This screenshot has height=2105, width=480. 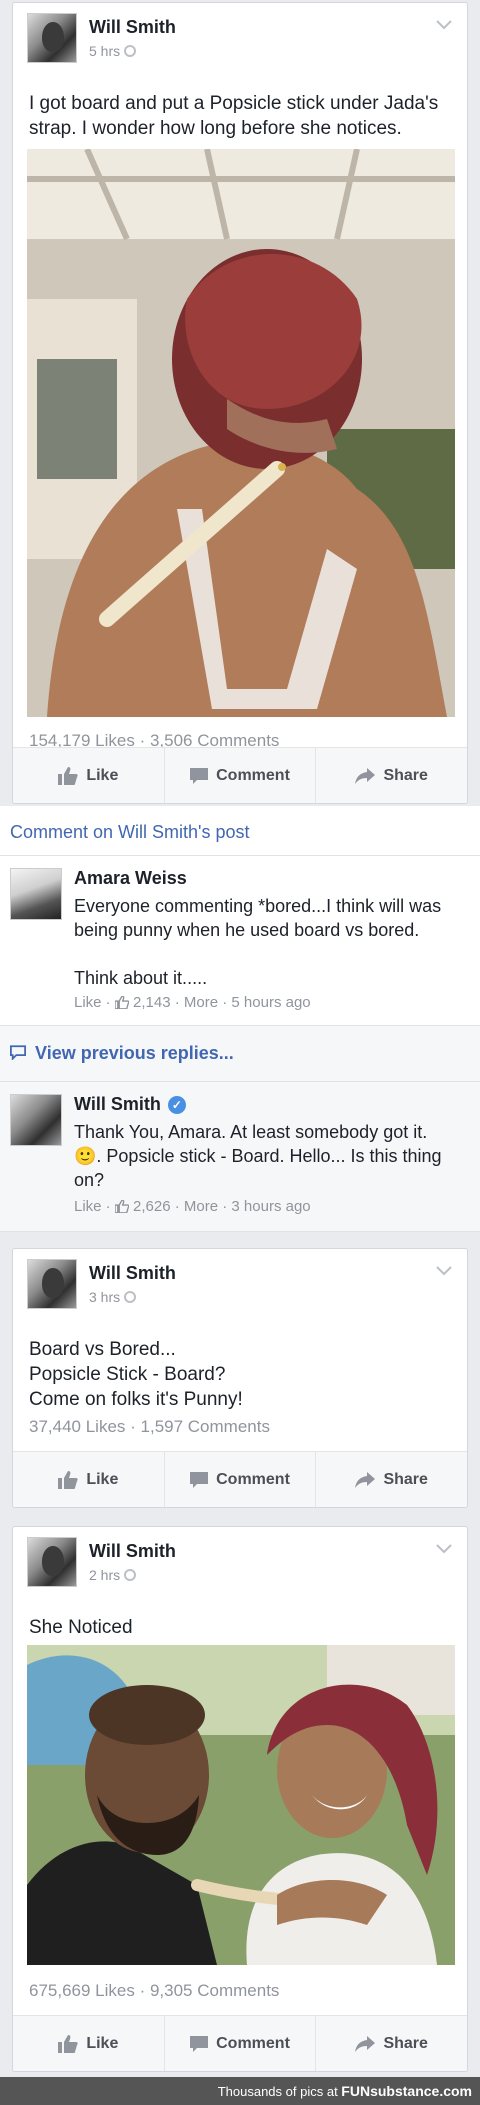 What do you see at coordinates (117, 1104) in the screenshot?
I see `commenter-name-text: Will Smith` at bounding box center [117, 1104].